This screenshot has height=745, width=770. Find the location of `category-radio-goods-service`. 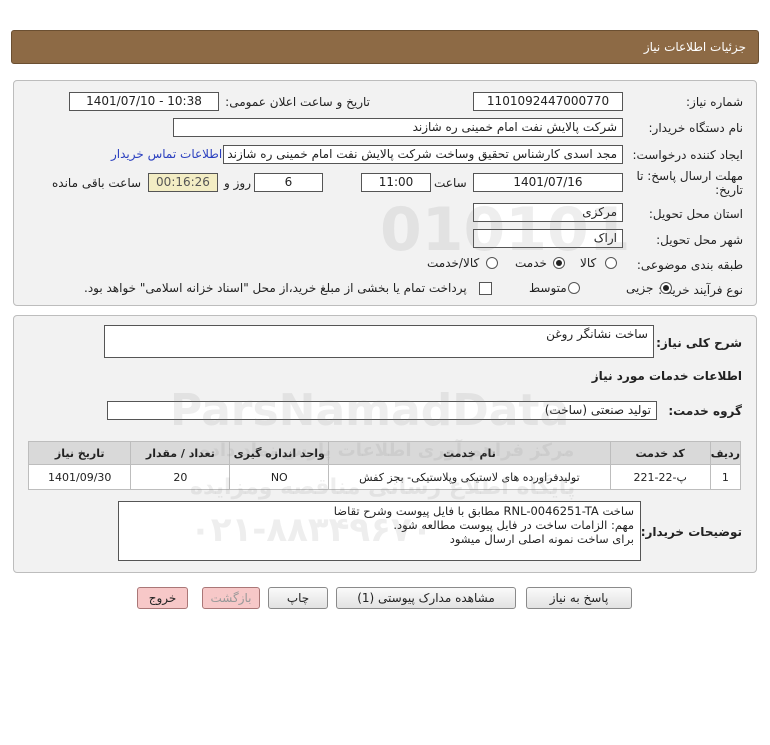

category-radio-goods-service is located at coordinates (492, 263).